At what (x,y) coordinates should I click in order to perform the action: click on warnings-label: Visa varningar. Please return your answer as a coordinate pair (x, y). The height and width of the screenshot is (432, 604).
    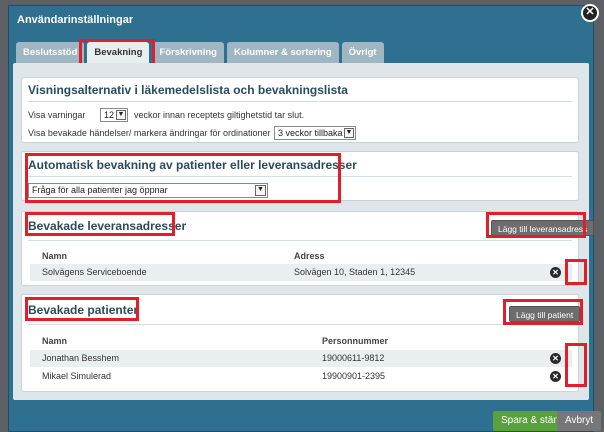
    Looking at the image, I should click on (57, 115).